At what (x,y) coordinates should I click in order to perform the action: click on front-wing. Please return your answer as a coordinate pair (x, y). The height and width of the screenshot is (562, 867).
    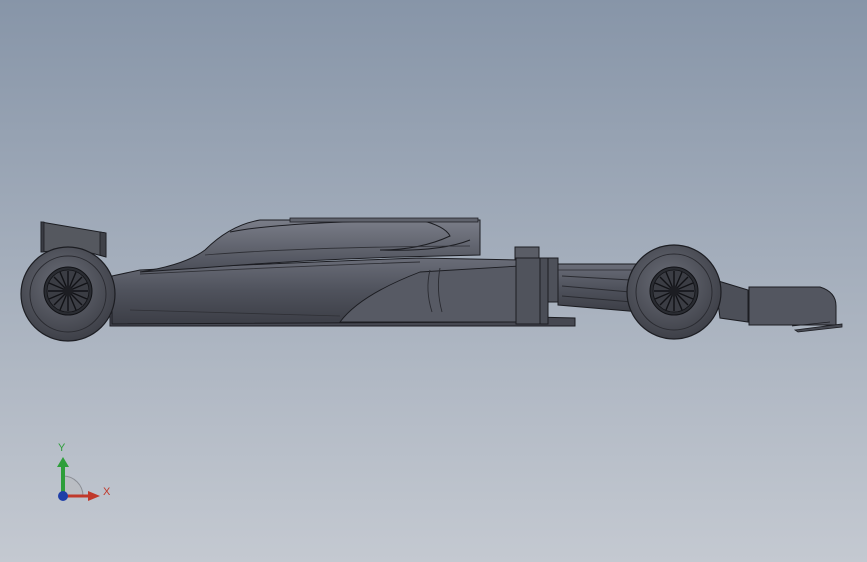
    Looking at the image, I should click on (778, 306).